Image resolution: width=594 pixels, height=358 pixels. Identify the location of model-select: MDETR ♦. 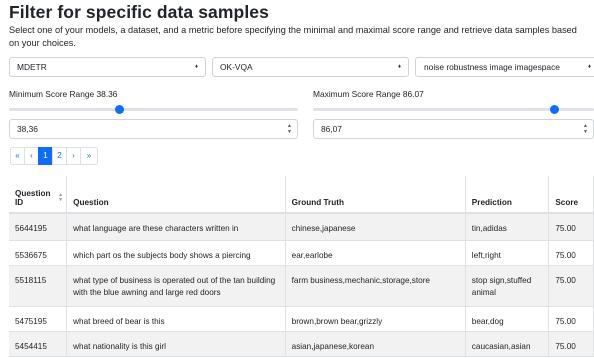
(107, 67).